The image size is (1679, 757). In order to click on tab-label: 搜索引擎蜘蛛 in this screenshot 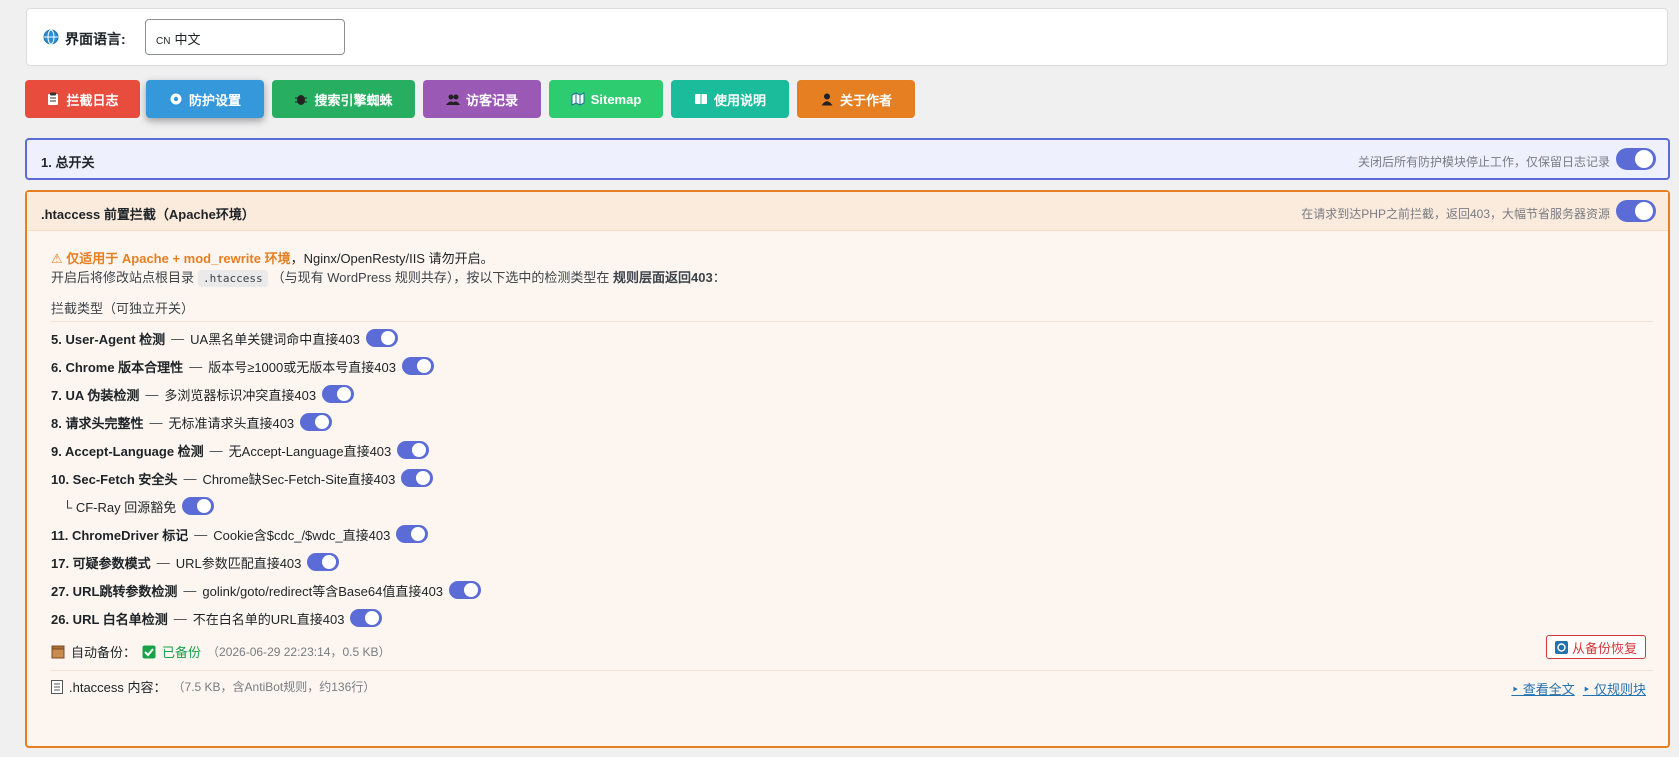, I will do `click(353, 100)`.